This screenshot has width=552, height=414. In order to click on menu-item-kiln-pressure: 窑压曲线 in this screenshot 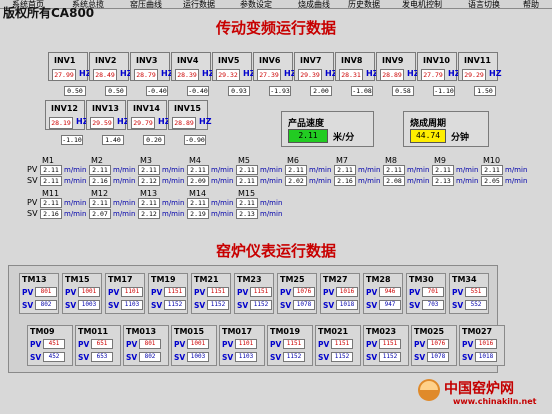, I will do `click(146, 4)`.